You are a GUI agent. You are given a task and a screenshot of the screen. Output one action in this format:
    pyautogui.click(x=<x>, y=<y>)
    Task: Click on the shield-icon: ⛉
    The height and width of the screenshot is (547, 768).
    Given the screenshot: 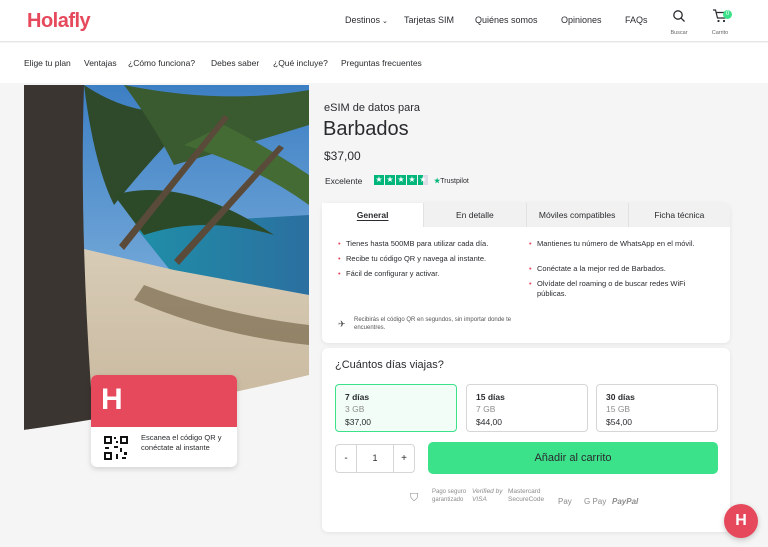 What is the action you would take?
    pyautogui.click(x=414, y=498)
    